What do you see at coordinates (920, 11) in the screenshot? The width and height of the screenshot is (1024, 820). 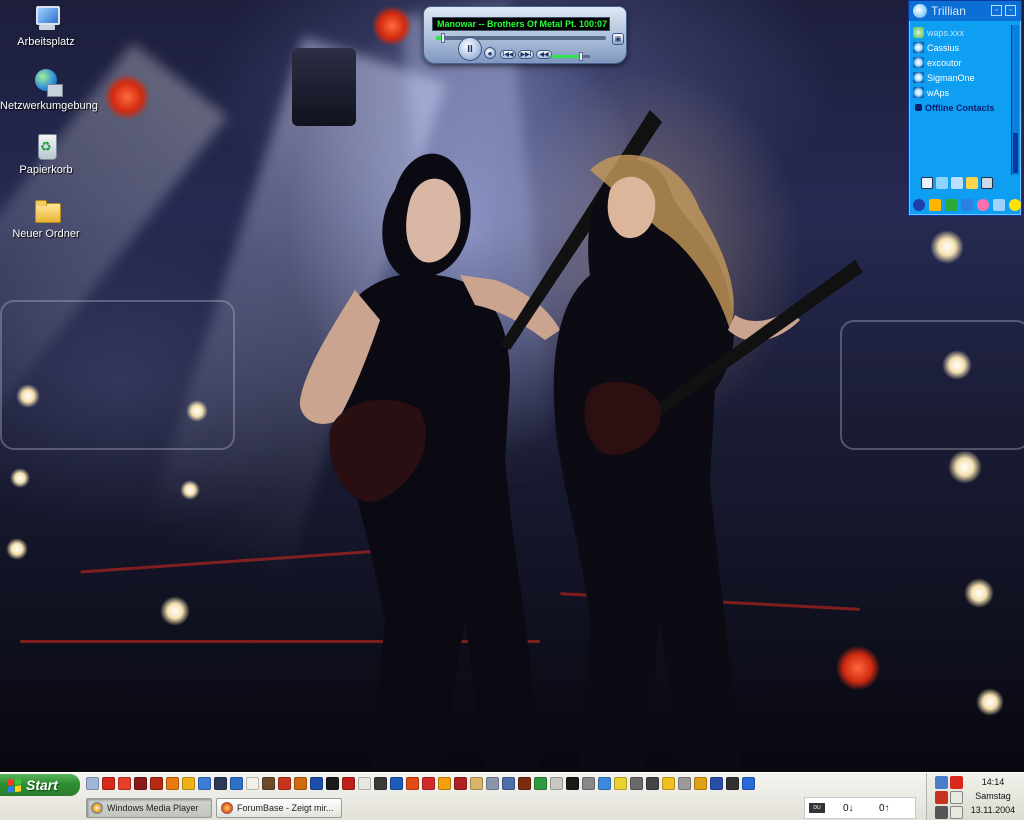 I see `trillian-logo-icon` at bounding box center [920, 11].